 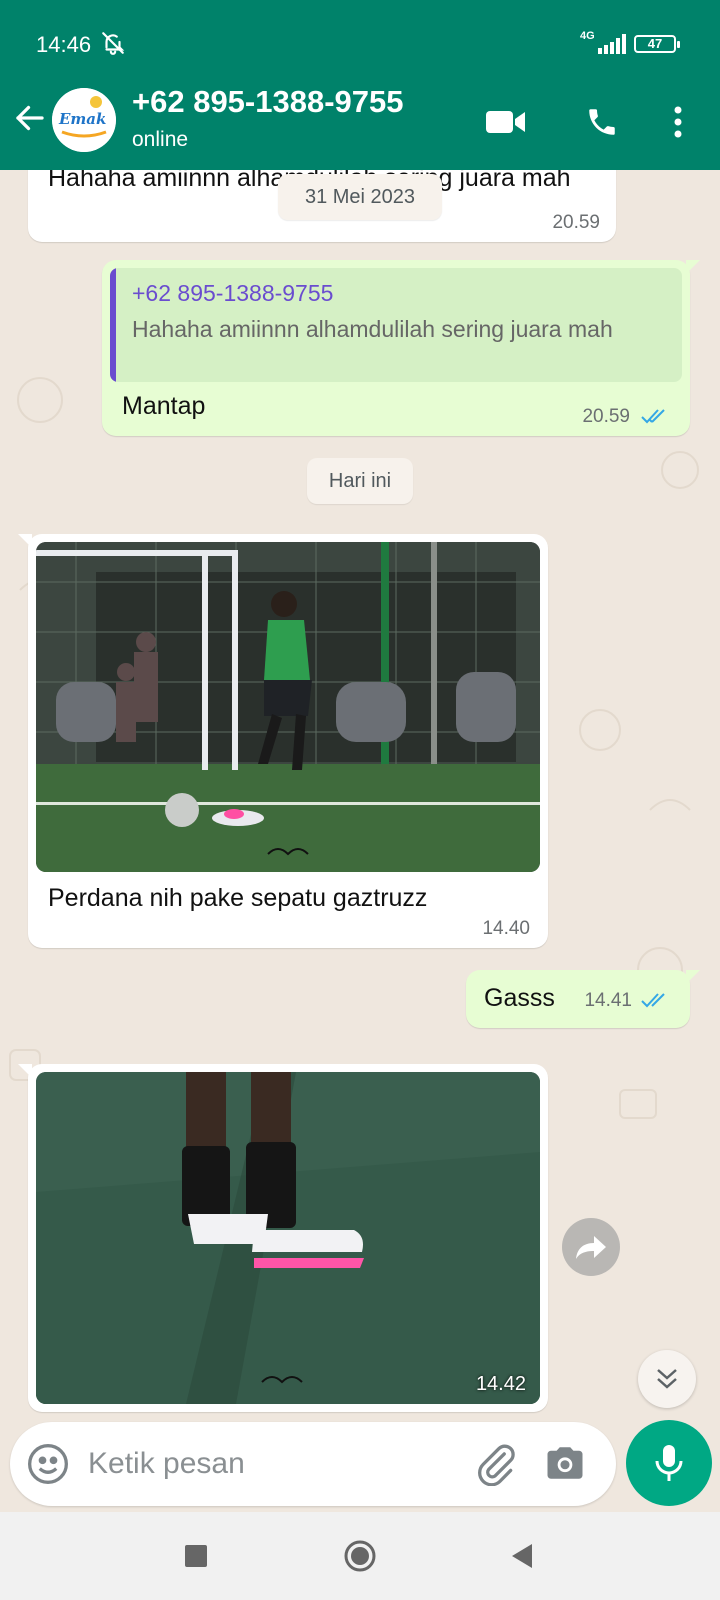 I want to click on video-call-icon, so click(x=506, y=122).